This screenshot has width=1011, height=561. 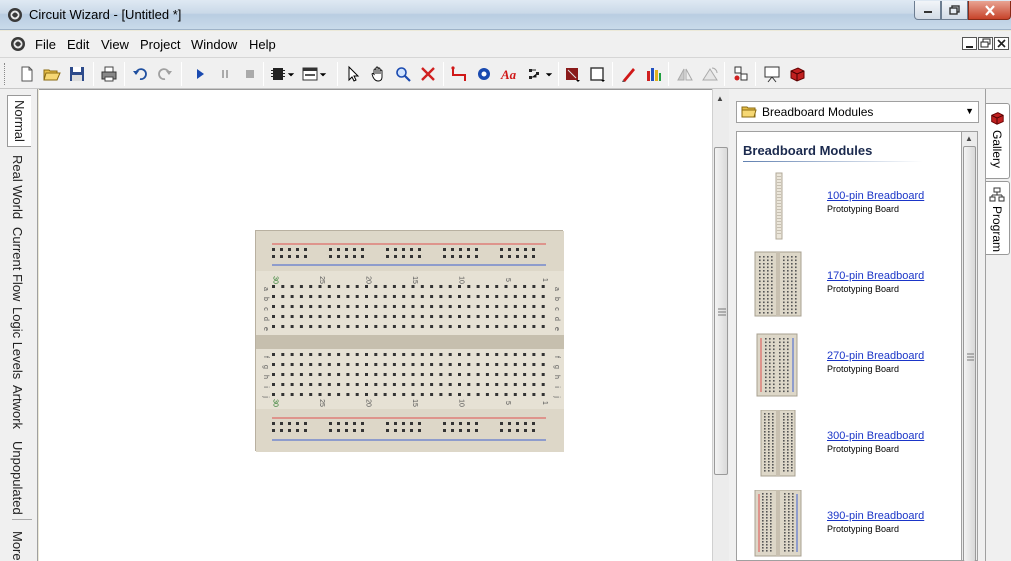 What do you see at coordinates (278, 74) in the screenshot?
I see `component-dropdown-button` at bounding box center [278, 74].